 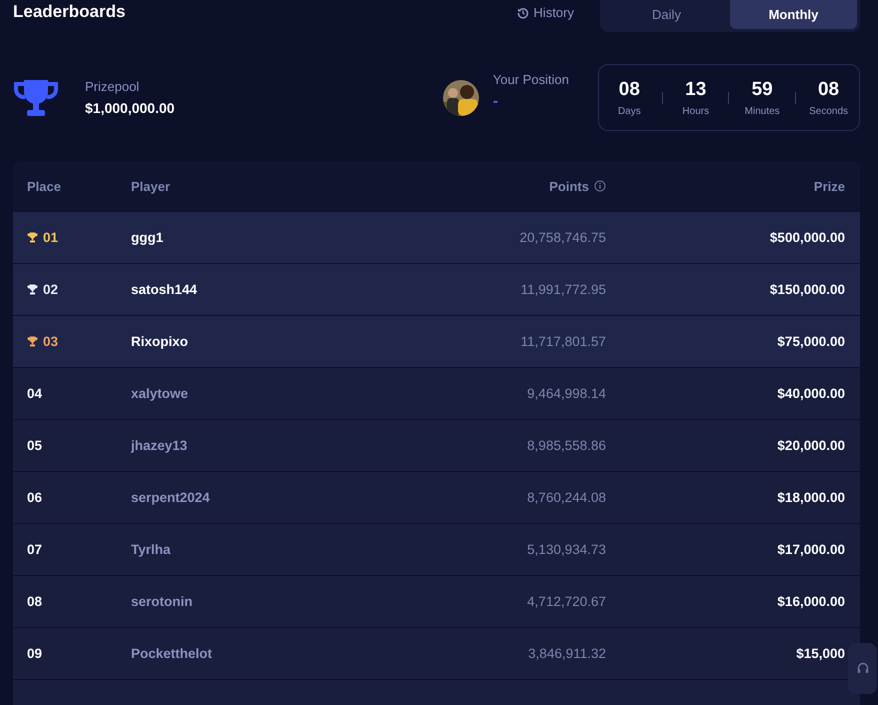 What do you see at coordinates (810, 341) in the screenshot?
I see `prize-amount: $75,000.00` at bounding box center [810, 341].